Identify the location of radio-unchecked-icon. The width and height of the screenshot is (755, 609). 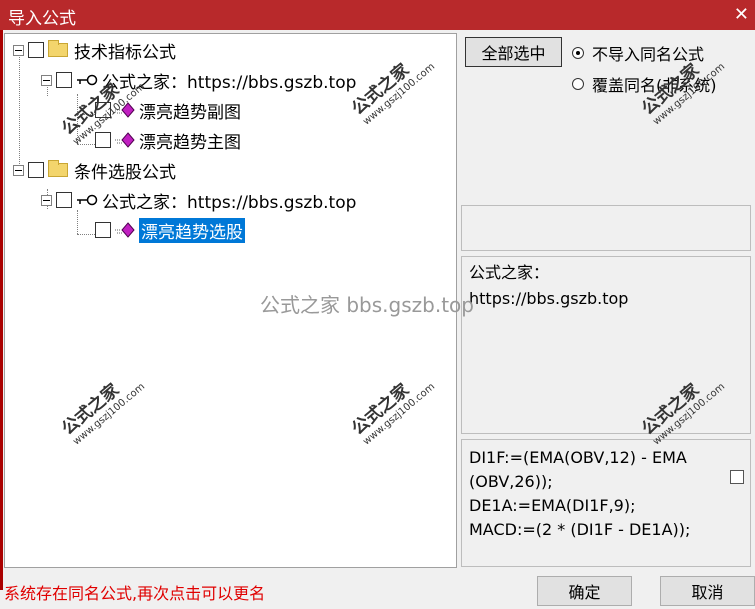
(578, 84).